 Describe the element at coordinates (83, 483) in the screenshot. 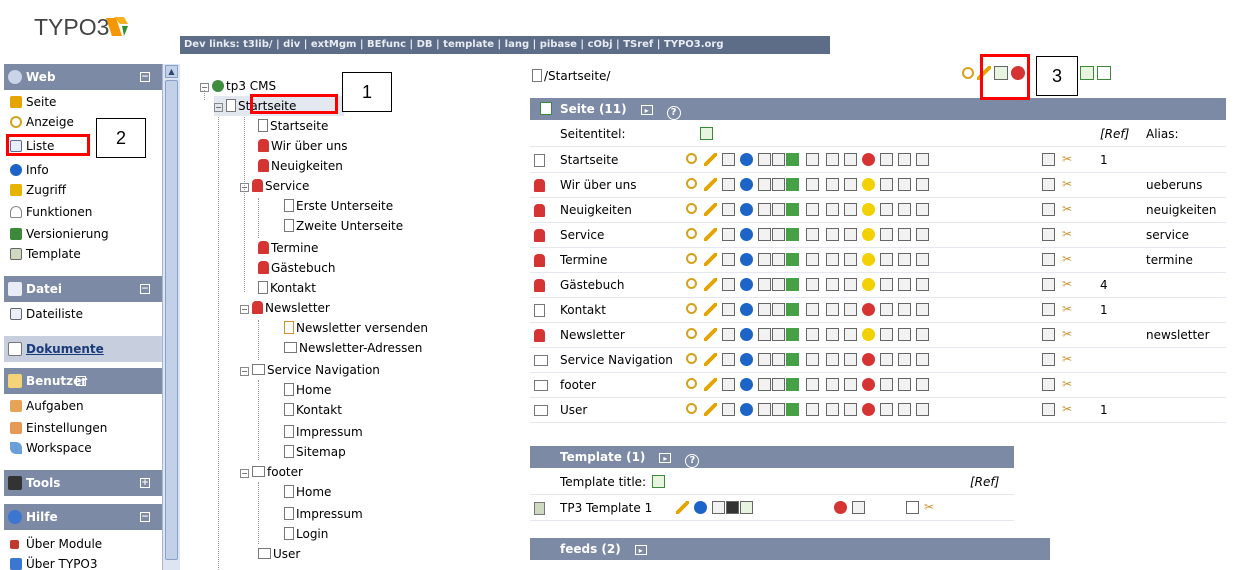

I see `module-group-tools: Tools +` at that location.